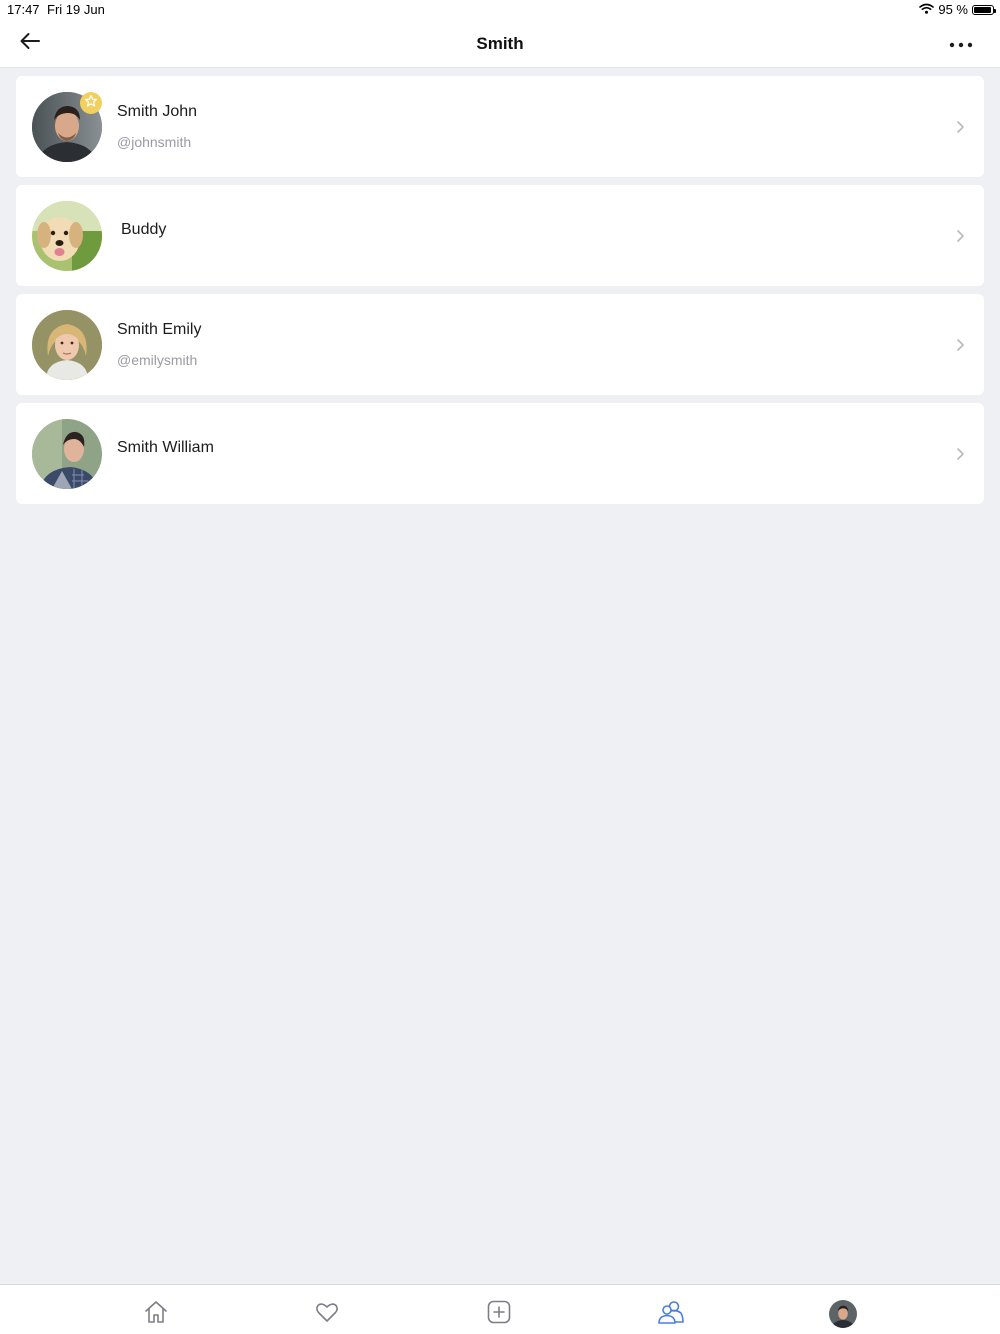  What do you see at coordinates (500, 453) in the screenshot?
I see `contact-card-smith-william: Smith William` at bounding box center [500, 453].